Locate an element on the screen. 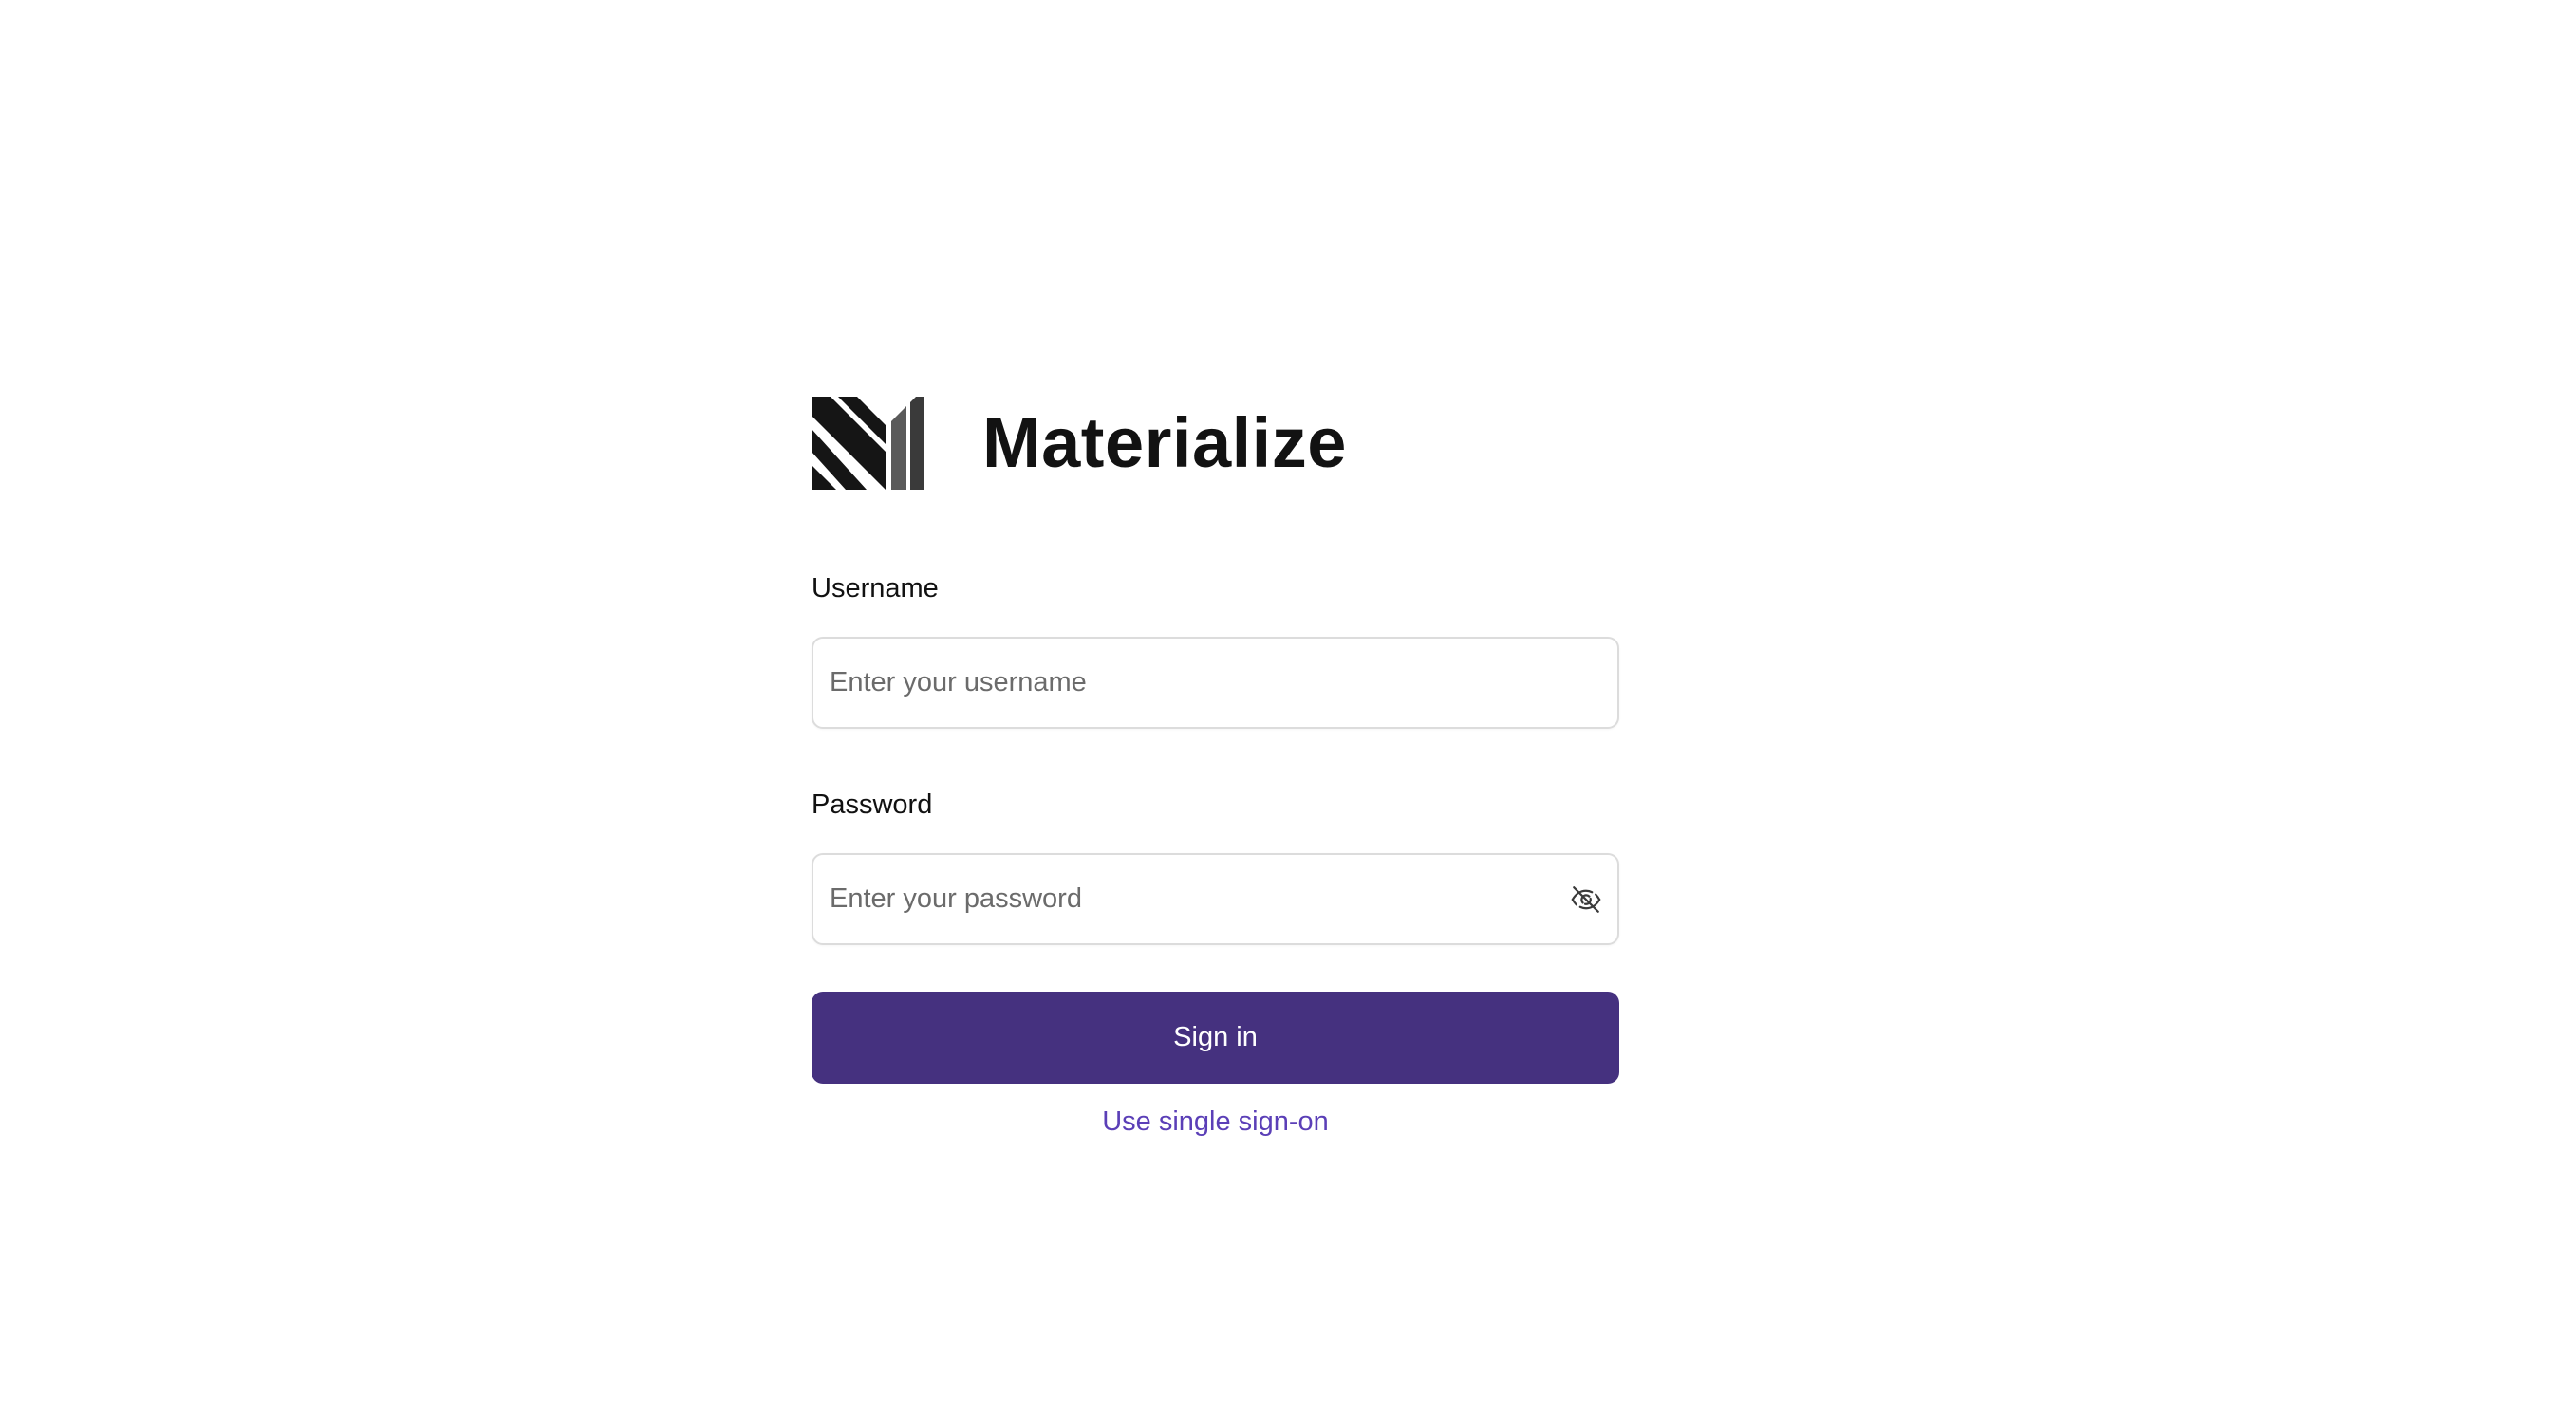 This screenshot has width=2576, height=1412. username-input is located at coordinates (1215, 683).